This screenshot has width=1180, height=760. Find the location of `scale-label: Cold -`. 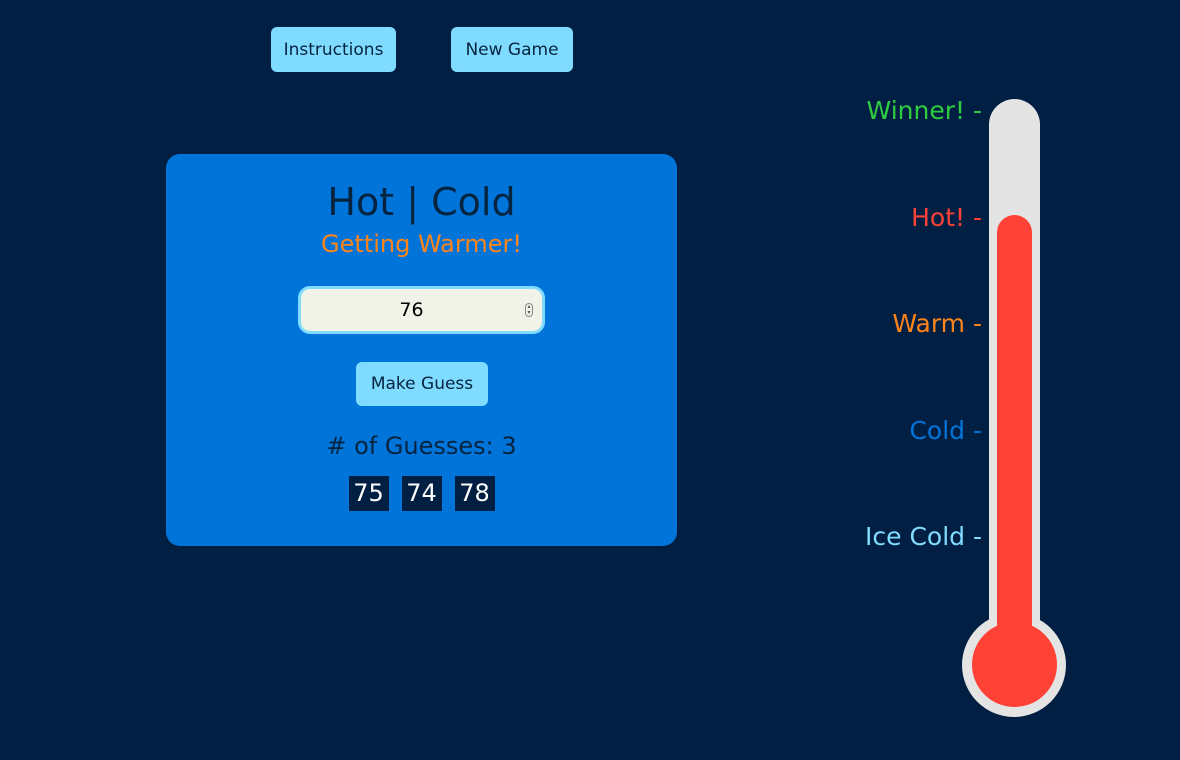

scale-label: Cold - is located at coordinates (945, 430).